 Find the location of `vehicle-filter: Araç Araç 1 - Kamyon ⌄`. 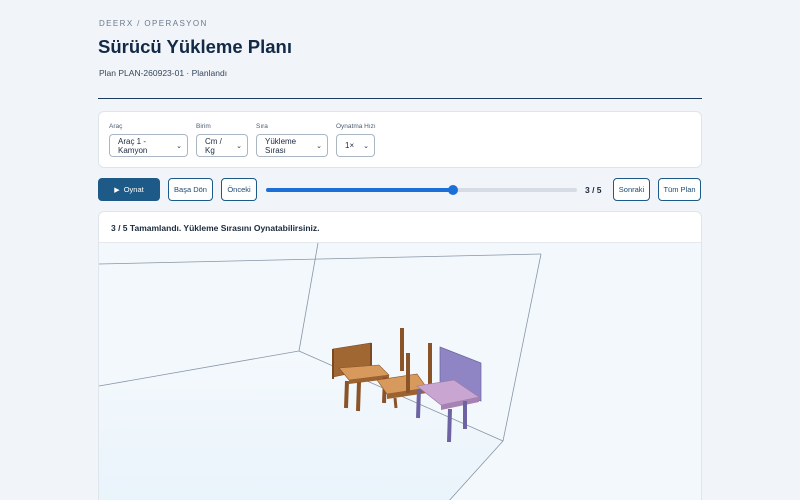

vehicle-filter: Araç Araç 1 - Kamyon ⌄ is located at coordinates (148, 140).